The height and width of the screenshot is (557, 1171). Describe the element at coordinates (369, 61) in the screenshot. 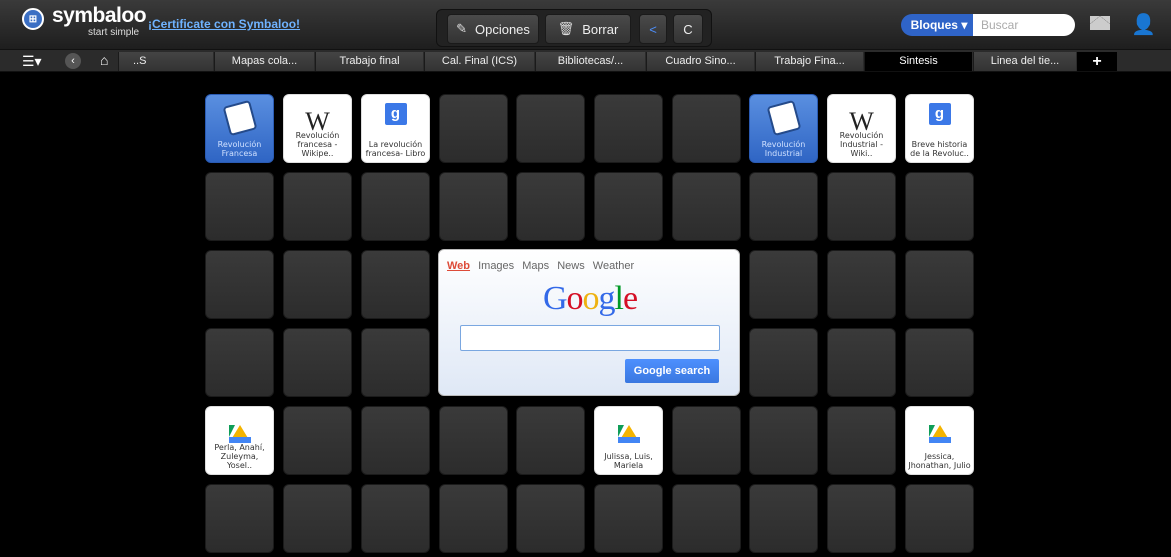

I see `tab-trabajo-final: Trabajo final` at that location.